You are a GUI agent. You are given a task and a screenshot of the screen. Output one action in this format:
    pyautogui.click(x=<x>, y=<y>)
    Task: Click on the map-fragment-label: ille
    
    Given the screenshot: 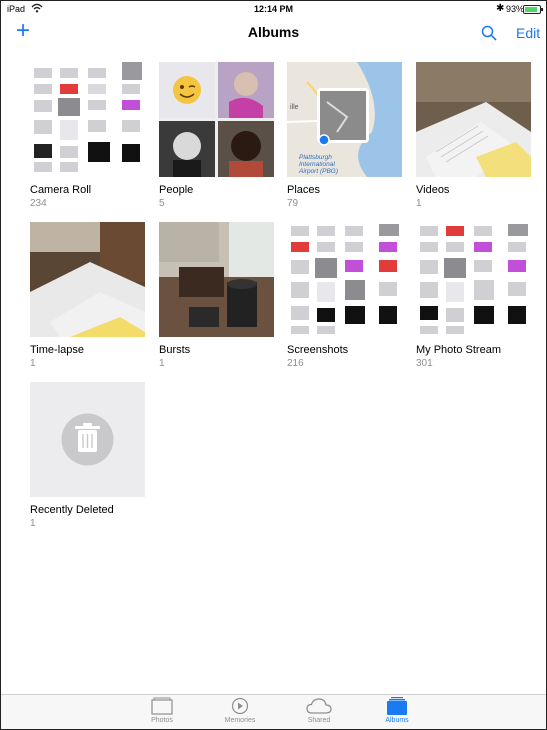 What is the action you would take?
    pyautogui.click(x=294, y=107)
    